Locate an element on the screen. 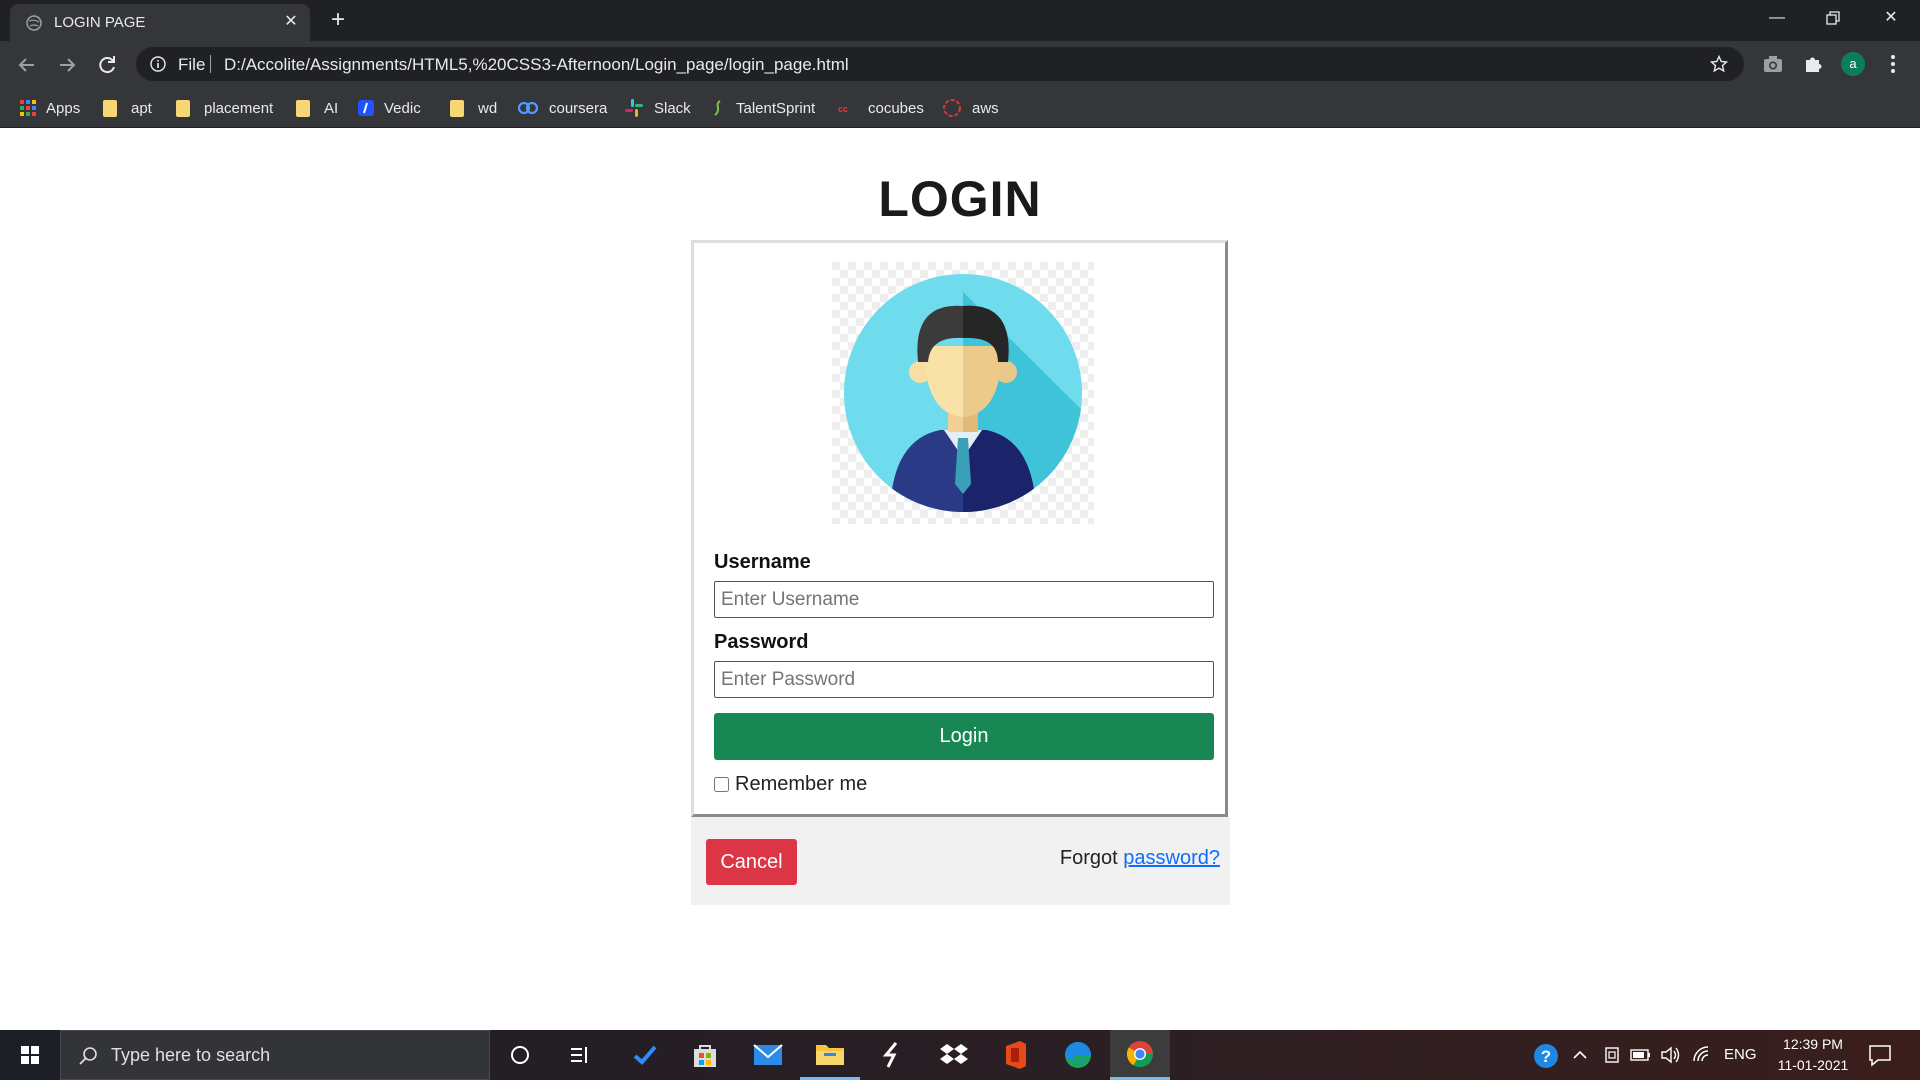 Image resolution: width=1920 pixels, height=1080 pixels. notifications-icon is located at coordinates (1880, 1055).